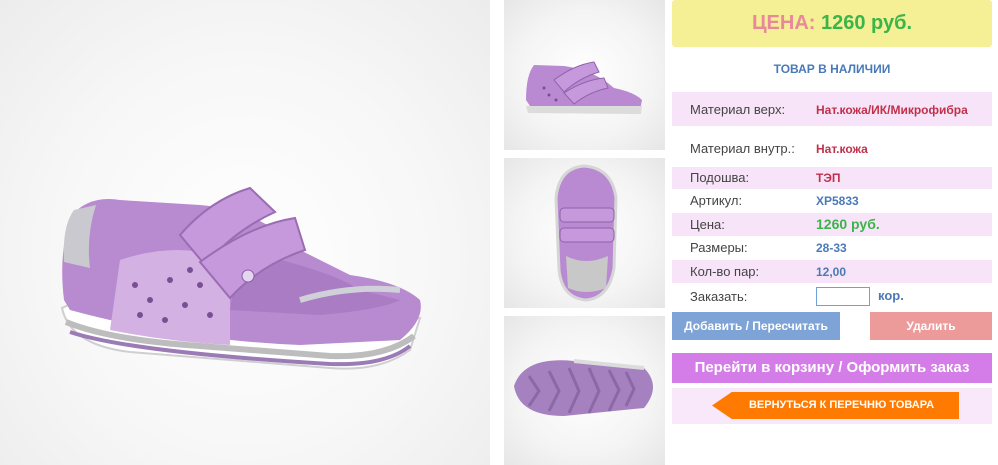 Image resolution: width=998 pixels, height=465 pixels. Describe the element at coordinates (720, 177) in the screenshot. I see `spec-label: Подошва:` at that location.